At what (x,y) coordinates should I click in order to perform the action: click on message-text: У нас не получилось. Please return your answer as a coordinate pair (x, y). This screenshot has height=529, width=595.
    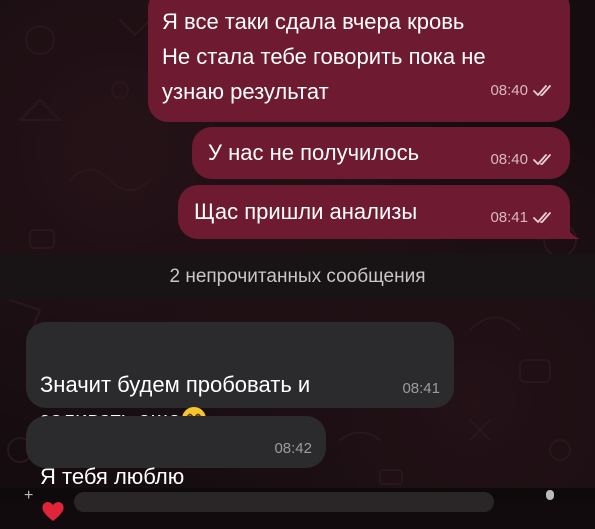
    Looking at the image, I should click on (314, 152).